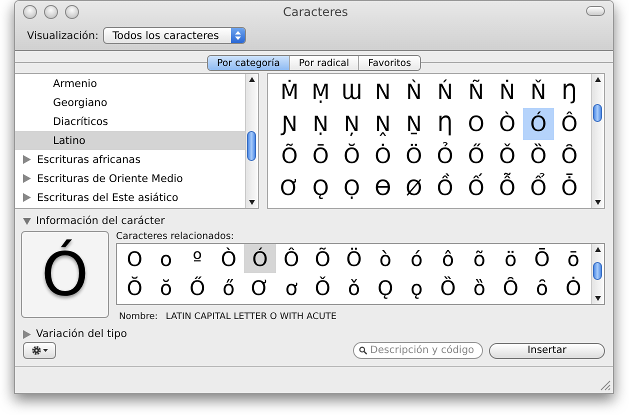  What do you see at coordinates (418, 350) in the screenshot?
I see `search-field: Descripción y código` at bounding box center [418, 350].